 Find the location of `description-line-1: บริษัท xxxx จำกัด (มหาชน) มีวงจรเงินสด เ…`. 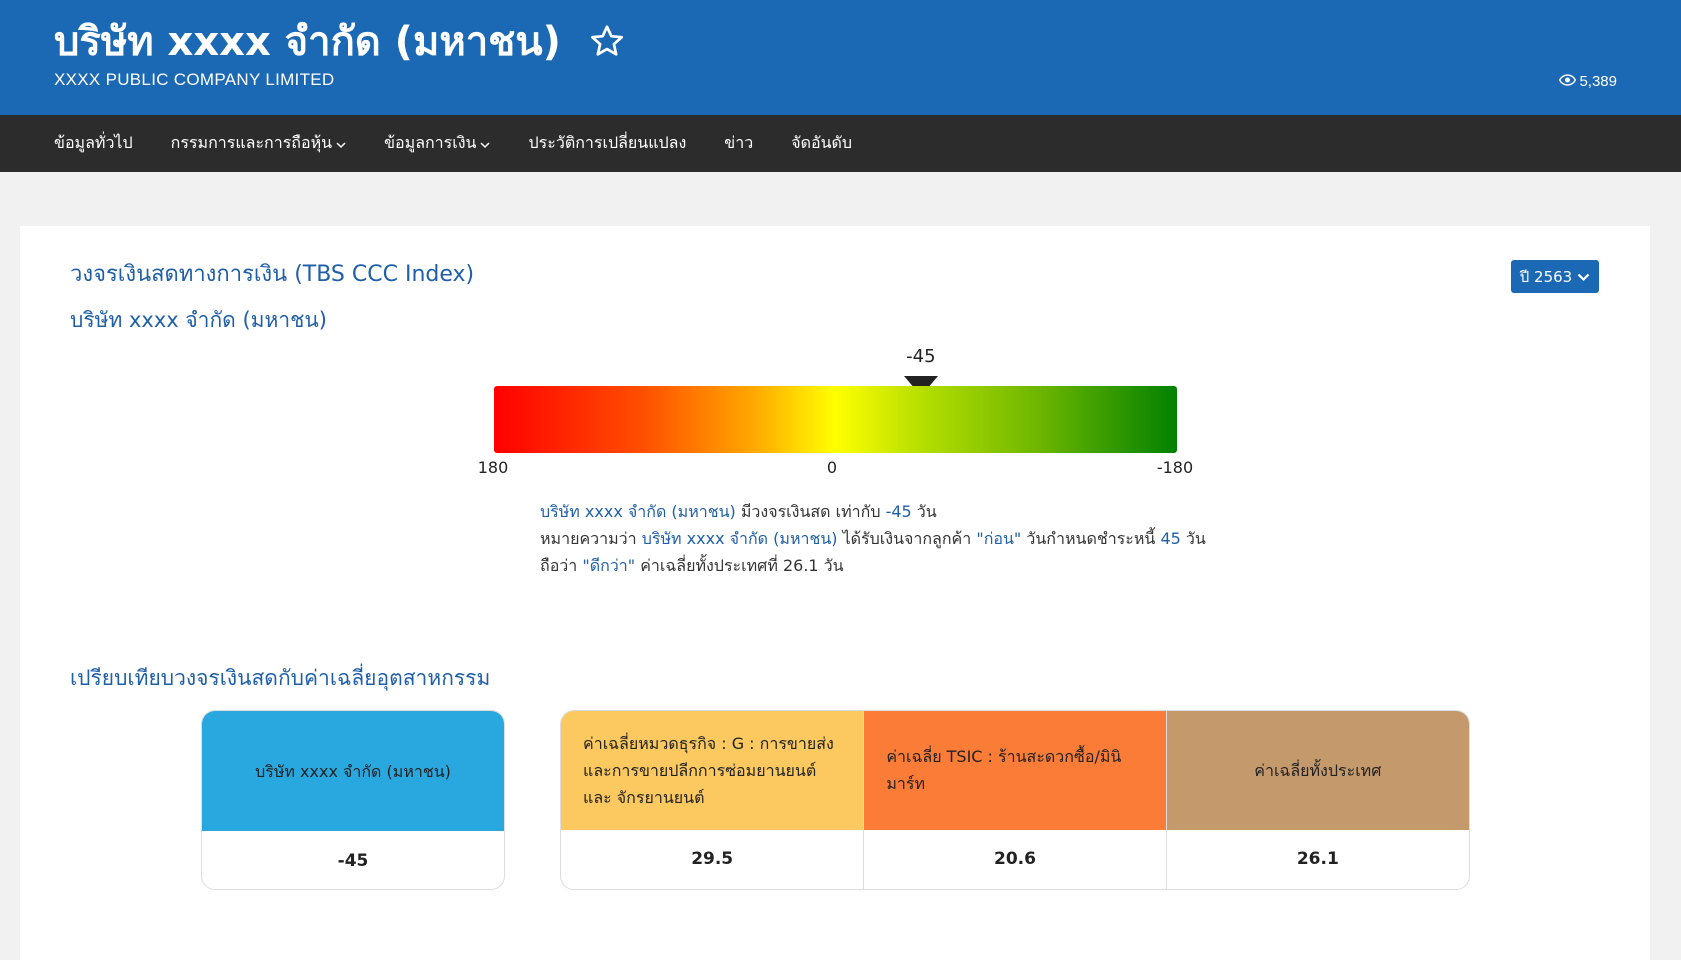

description-line-1: บริษัท xxxx จำกัด (มหาชน) มีวงจรเงินสด เ… is located at coordinates (873, 511).